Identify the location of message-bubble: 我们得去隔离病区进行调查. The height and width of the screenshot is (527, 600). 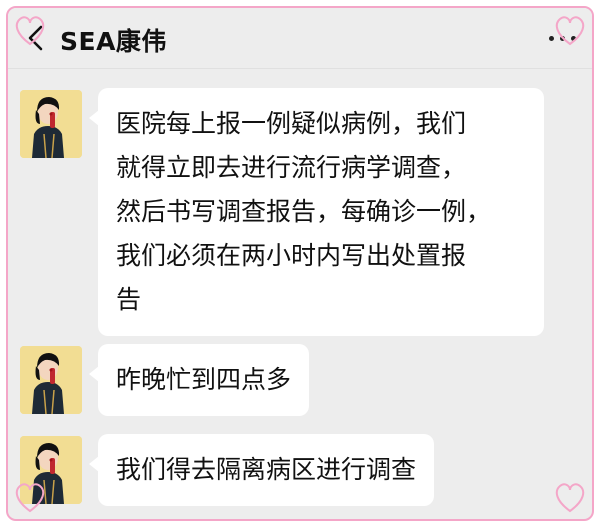
(261, 470).